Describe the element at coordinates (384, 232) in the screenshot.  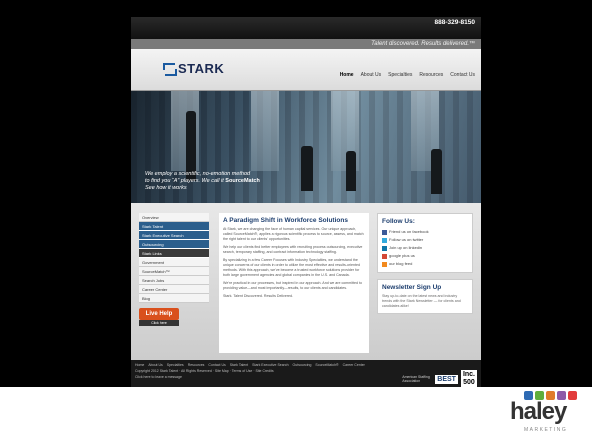
I see `facebook-icon` at that location.